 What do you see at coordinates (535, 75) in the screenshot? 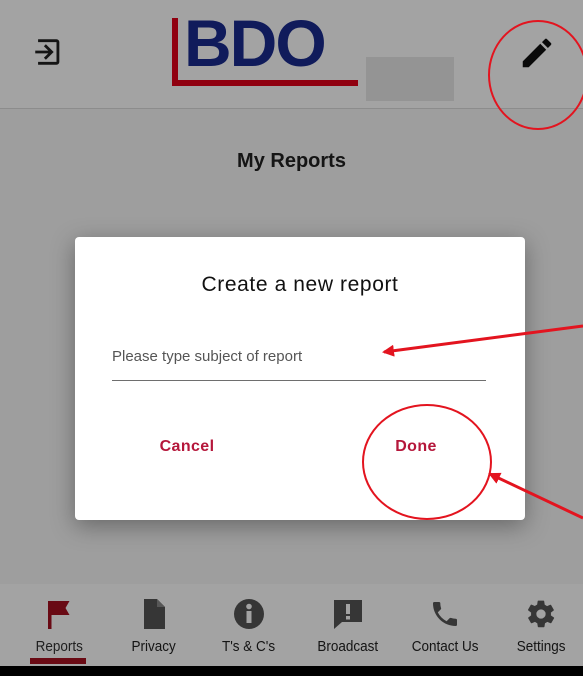
I see `annotation-circle-edit` at bounding box center [535, 75].